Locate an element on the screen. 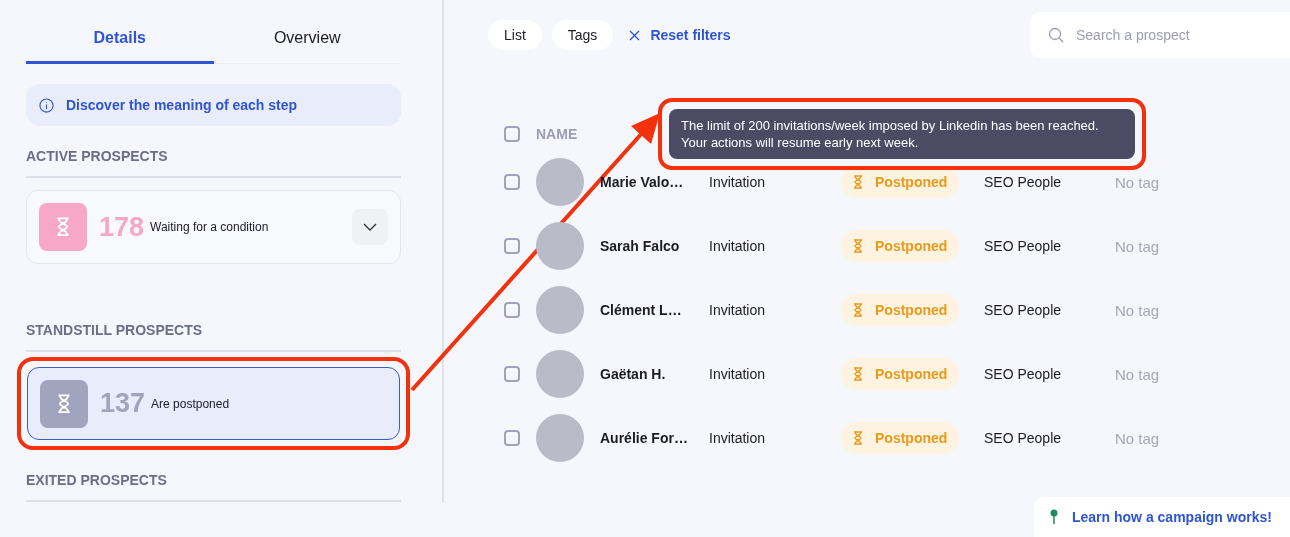 This screenshot has width=1290, height=537. column-header: NAME is located at coordinates (557, 134).